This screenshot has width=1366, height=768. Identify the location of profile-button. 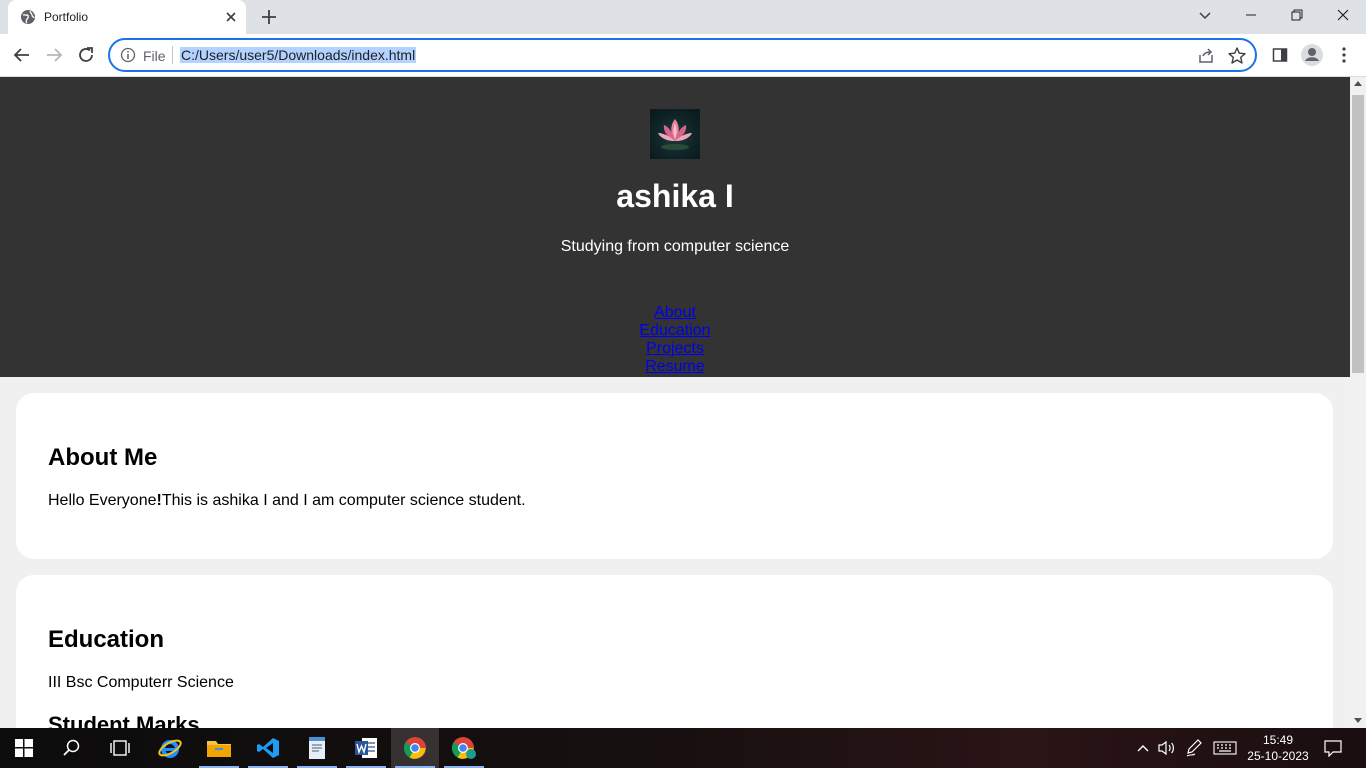
(1312, 55).